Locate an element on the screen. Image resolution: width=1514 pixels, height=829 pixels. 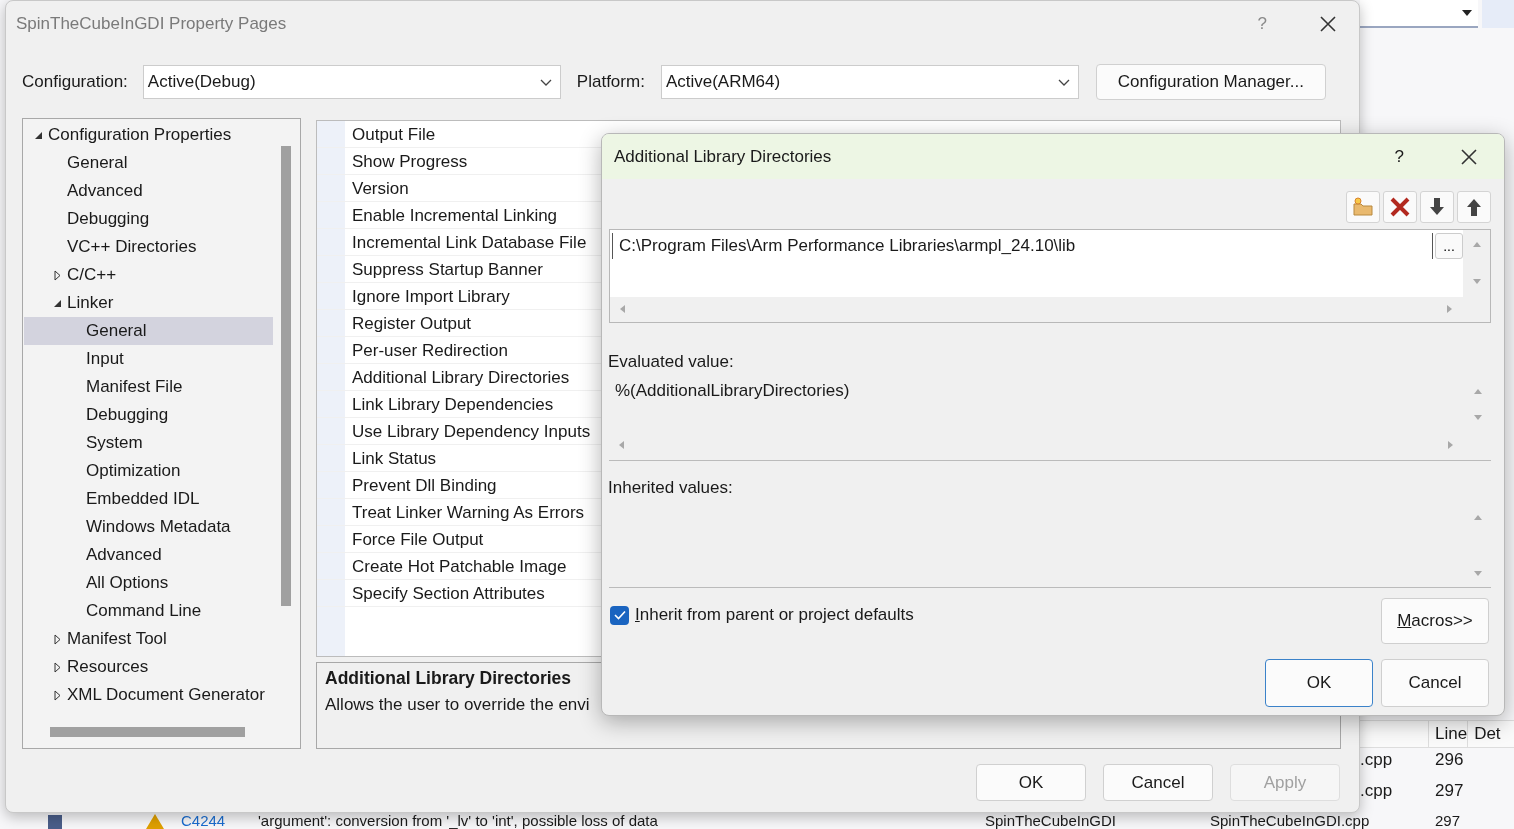
tree-item: Configuration Properties is located at coordinates (148, 135).